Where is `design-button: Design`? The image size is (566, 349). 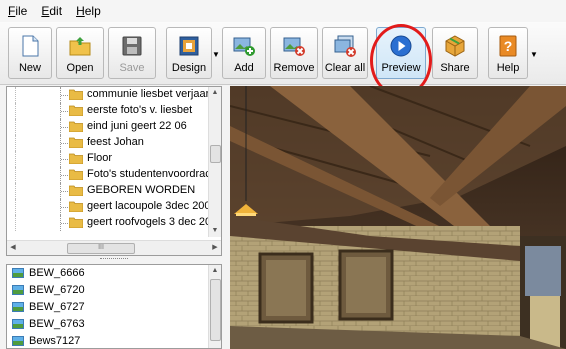 design-button: Design is located at coordinates (189, 53).